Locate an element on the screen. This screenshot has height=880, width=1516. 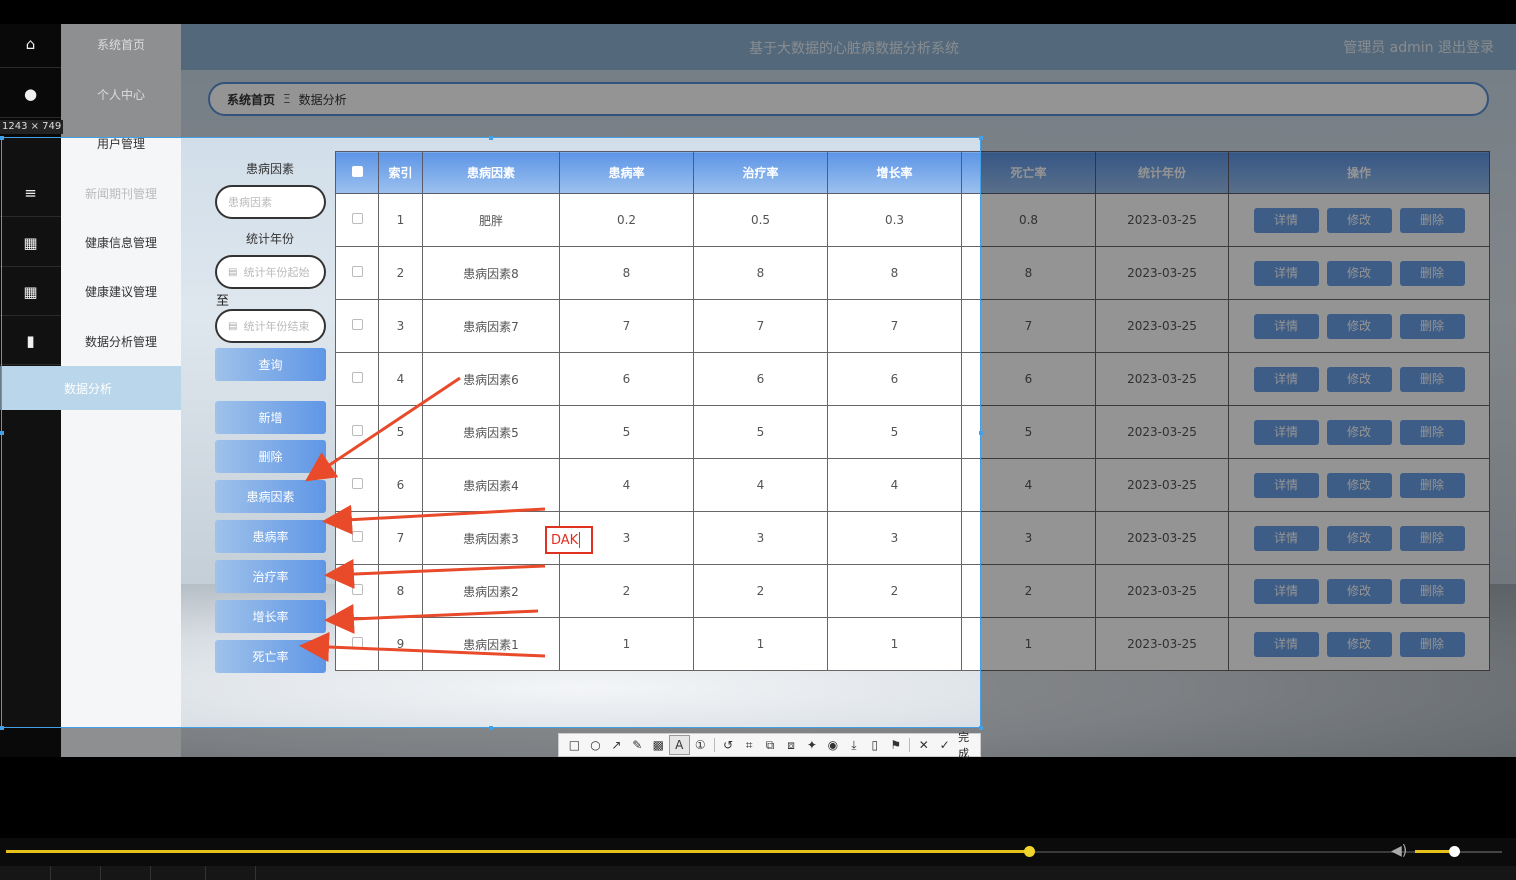
seek-progress is located at coordinates (518, 851).